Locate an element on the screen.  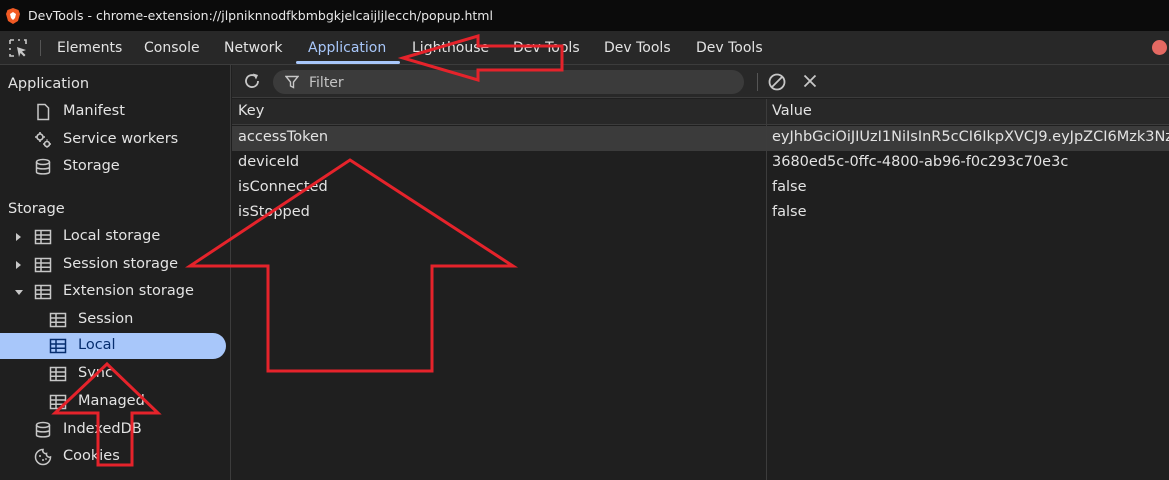
sidebar-item-manifest: Manifest is located at coordinates (114, 112).